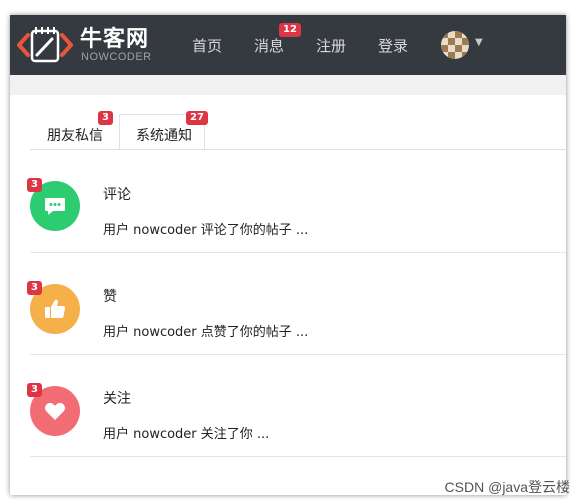  What do you see at coordinates (479, 42) in the screenshot?
I see `chevron-down-icon: ▼` at bounding box center [479, 42].